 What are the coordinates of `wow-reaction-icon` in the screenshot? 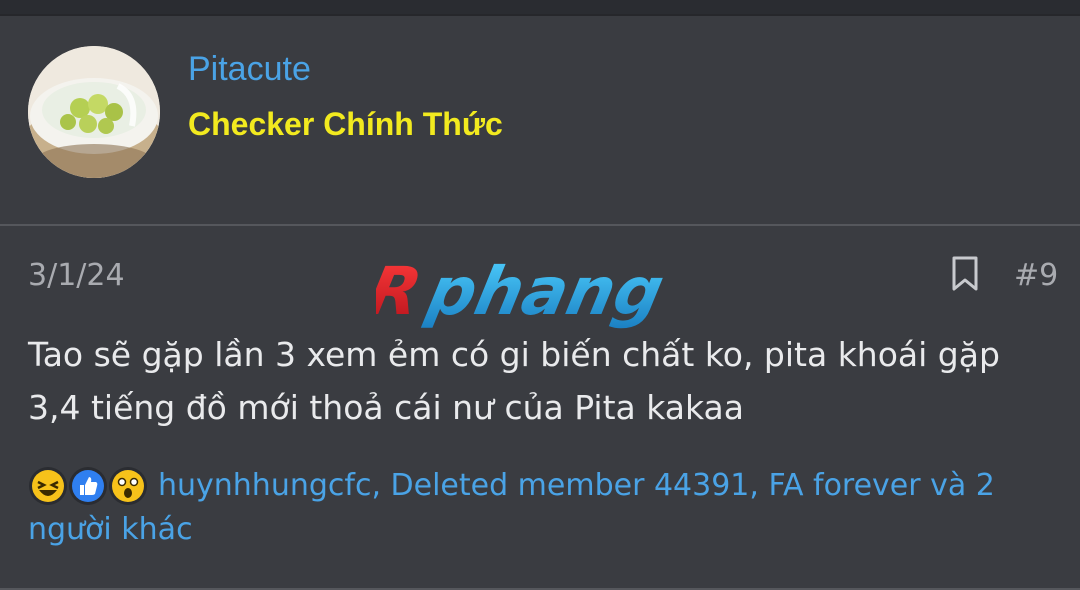 It's located at (128, 486).